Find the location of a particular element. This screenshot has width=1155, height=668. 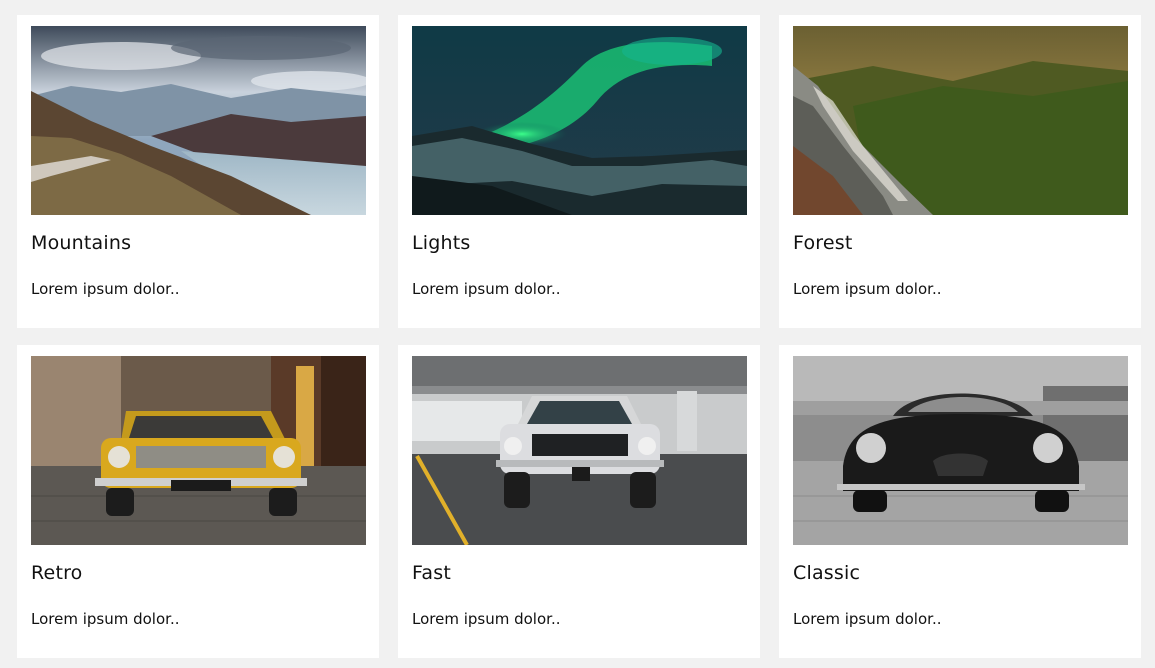

gallery-card-fast: Fast Lorem ipsum dolor.. is located at coordinates (579, 501).